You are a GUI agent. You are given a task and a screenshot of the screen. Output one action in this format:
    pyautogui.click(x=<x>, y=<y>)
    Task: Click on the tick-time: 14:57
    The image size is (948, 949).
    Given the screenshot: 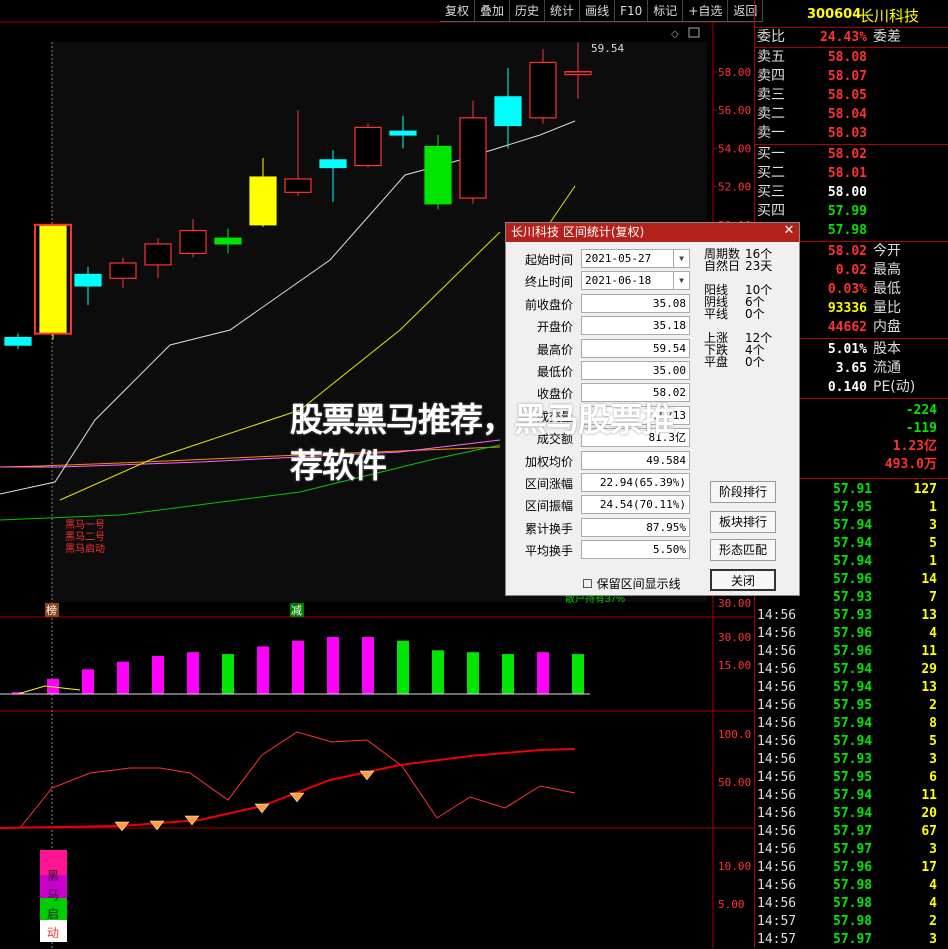 What is the action you would take?
    pyautogui.click(x=777, y=939)
    